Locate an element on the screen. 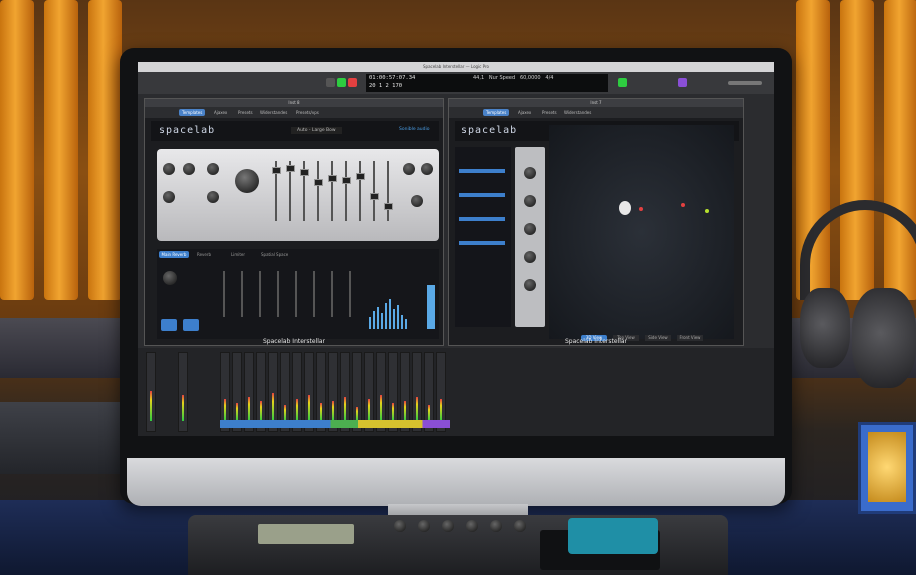  position-display: 01:00:57:07.34 20 1 2 170 is located at coordinates (418, 83).